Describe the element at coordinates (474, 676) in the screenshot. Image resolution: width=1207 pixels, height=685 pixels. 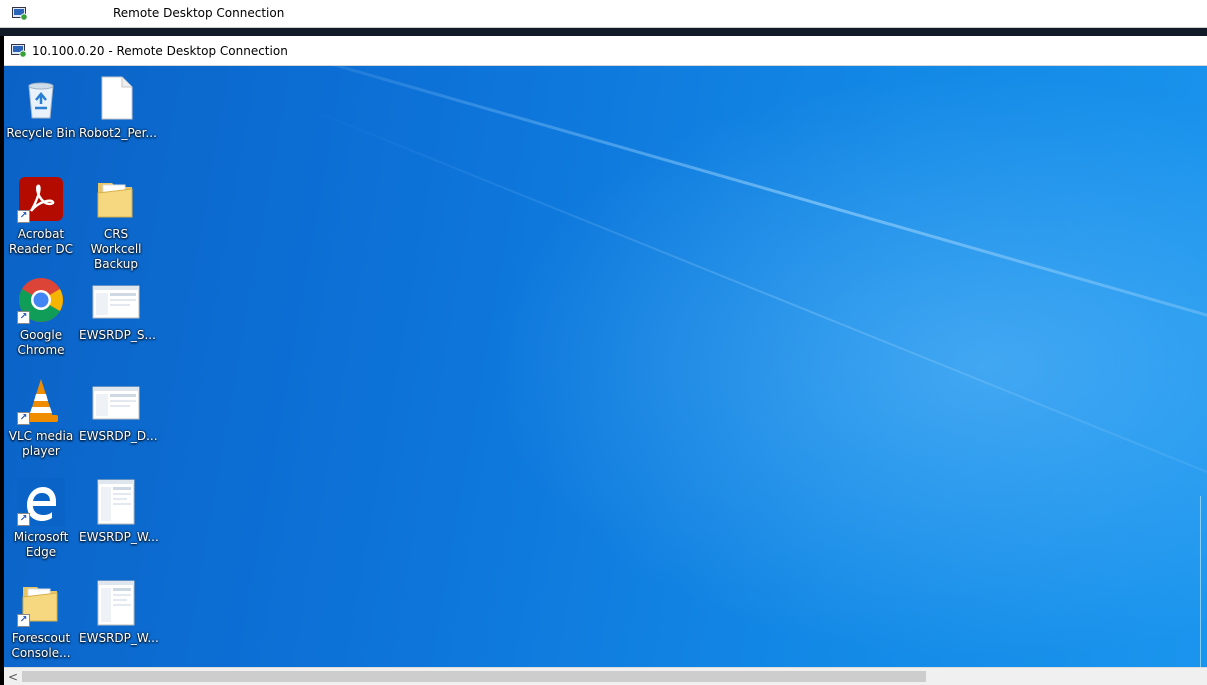
I see `scrollbar-thumb` at that location.